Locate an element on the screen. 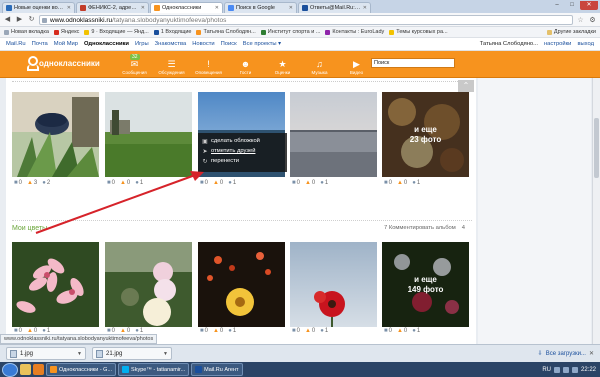 The height and width of the screenshot is (377, 600). ok-logo: одноклассники is located at coordinates (63, 63).